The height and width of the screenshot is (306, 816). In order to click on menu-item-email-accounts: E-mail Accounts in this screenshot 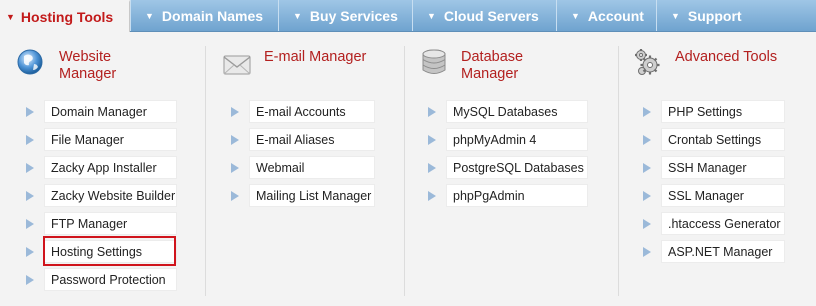, I will do `click(312, 111)`.